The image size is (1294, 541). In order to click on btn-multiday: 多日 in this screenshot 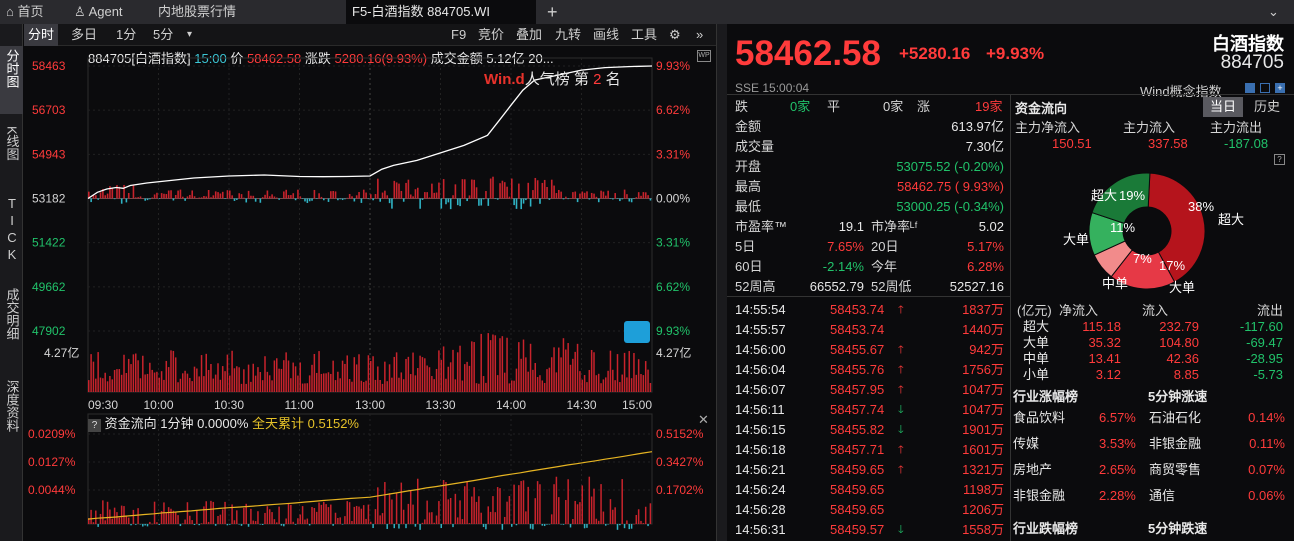, I will do `click(84, 35)`.